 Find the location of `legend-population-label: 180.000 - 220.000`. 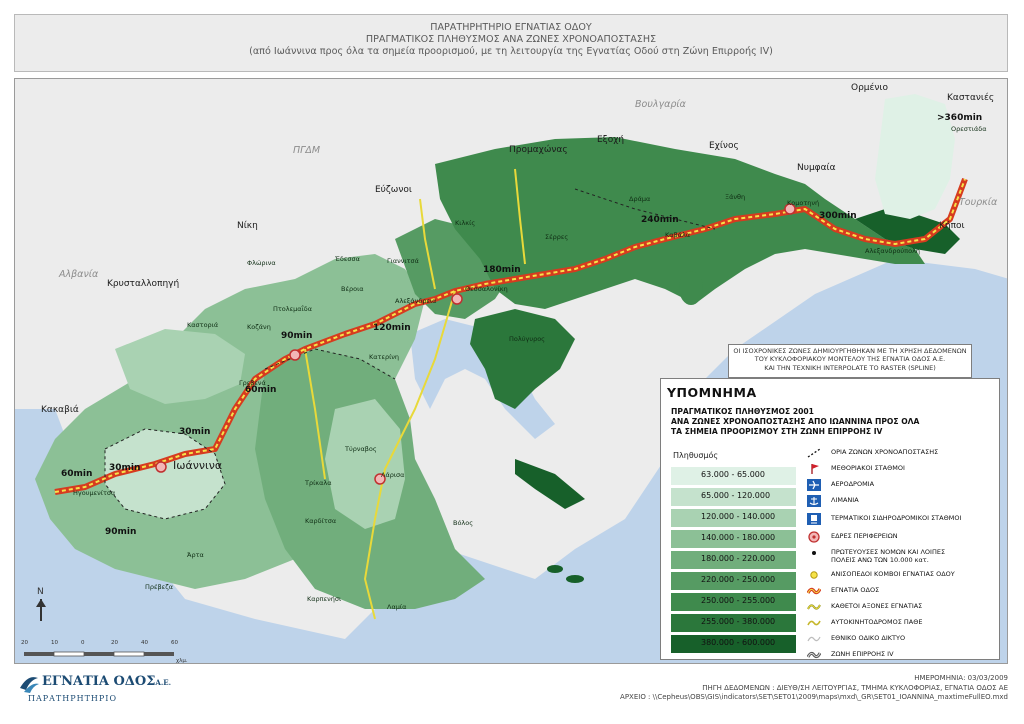

legend-population-label: 180.000 - 220.000 is located at coordinates (738, 558).